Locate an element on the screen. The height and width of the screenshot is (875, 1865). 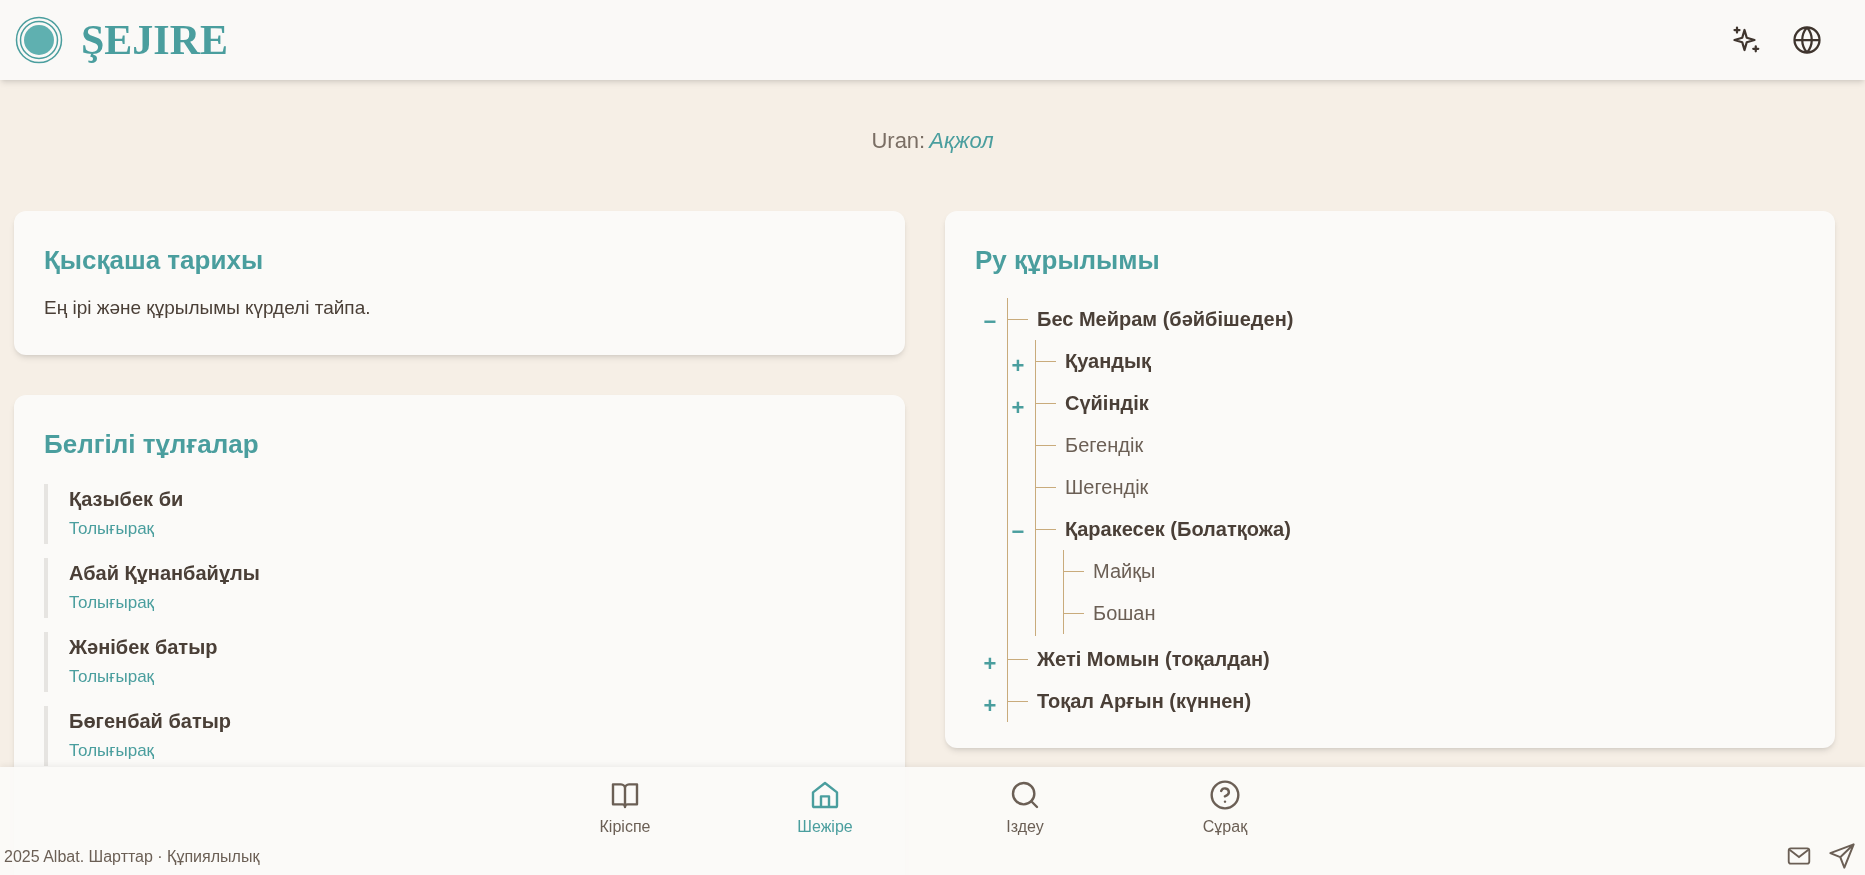
tree-node-label: Қуандық is located at coordinates (1108, 361).